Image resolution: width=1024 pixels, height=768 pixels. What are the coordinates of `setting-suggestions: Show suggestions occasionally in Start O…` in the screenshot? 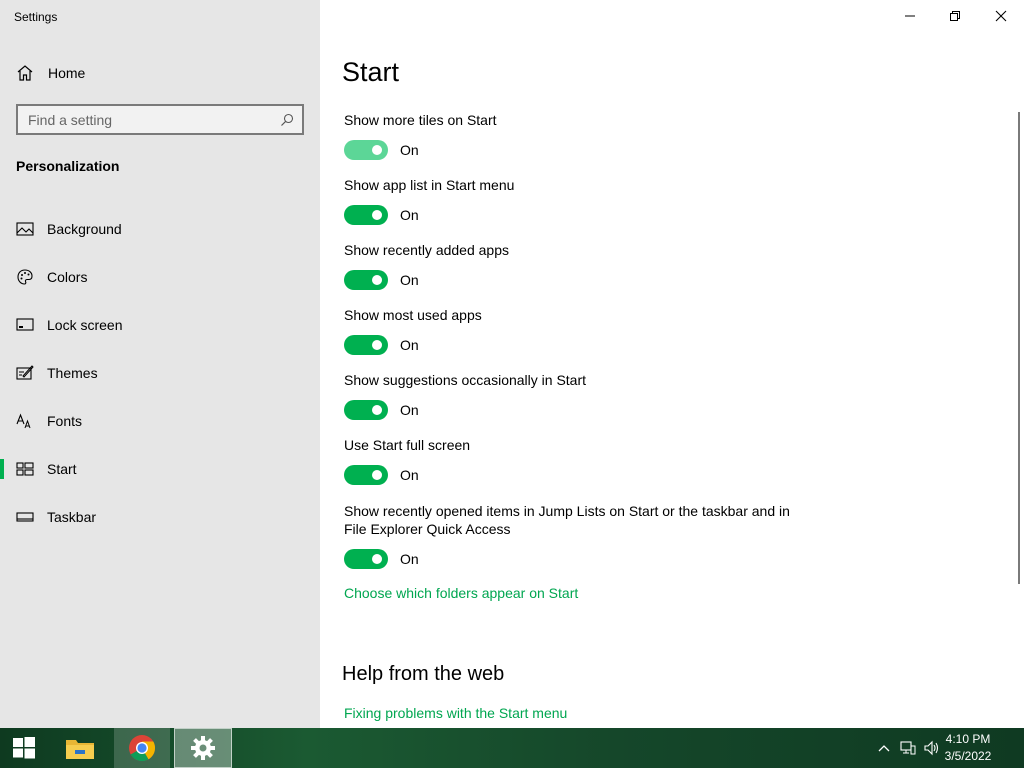 It's located at (574, 395).